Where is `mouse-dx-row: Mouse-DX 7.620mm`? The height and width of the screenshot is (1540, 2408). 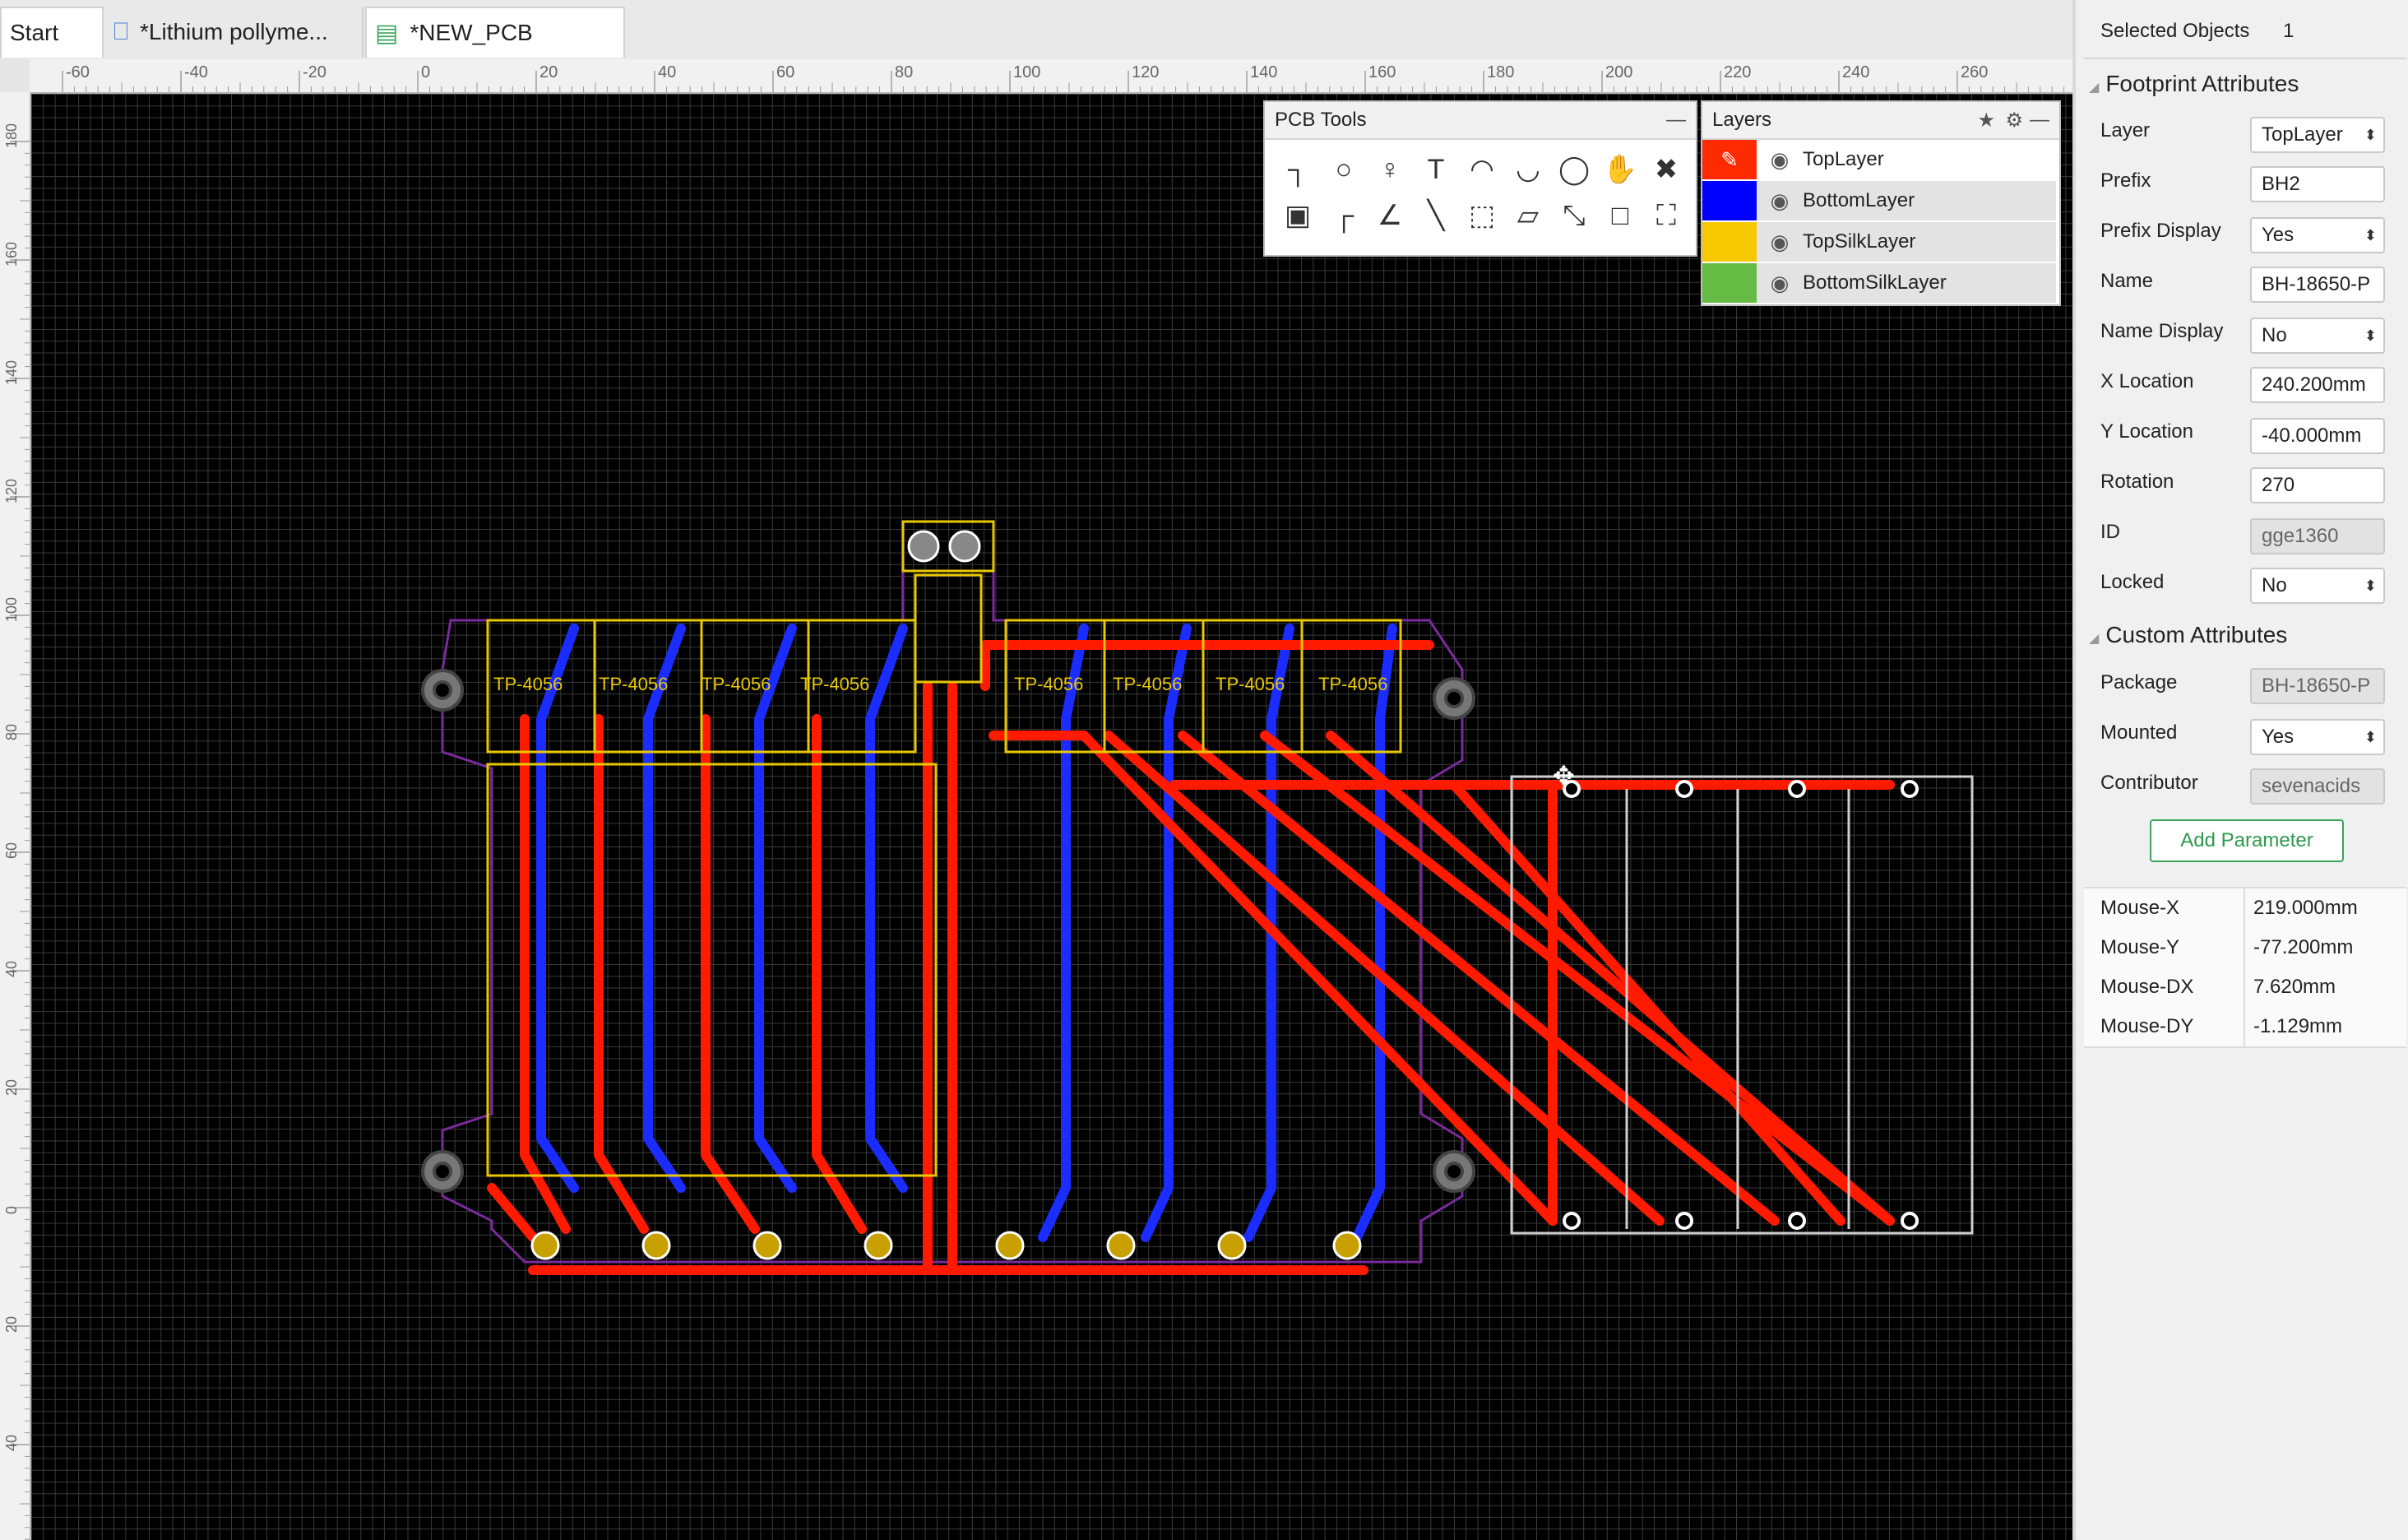
mouse-dx-row: Mouse-DX 7.620mm is located at coordinates (2245, 988).